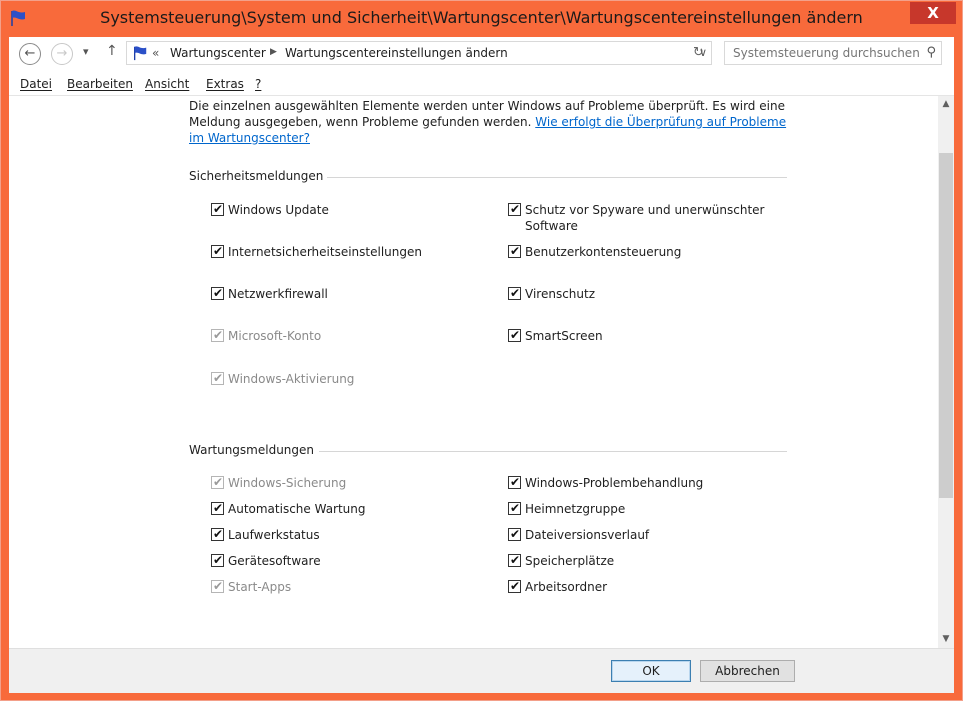  Describe the element at coordinates (155, 53) in the screenshot. I see `breadcrumb-overflow: «` at that location.